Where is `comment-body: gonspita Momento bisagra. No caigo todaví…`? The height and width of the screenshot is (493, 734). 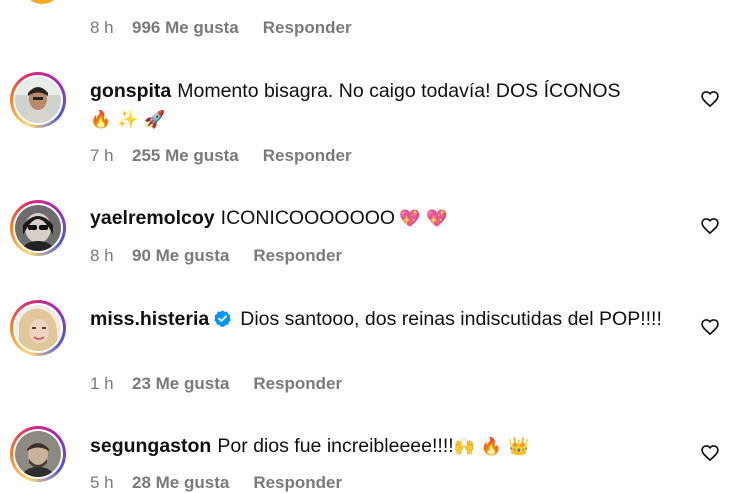 comment-body: gonspita Momento bisagra. No caigo todaví… is located at coordinates (380, 105).